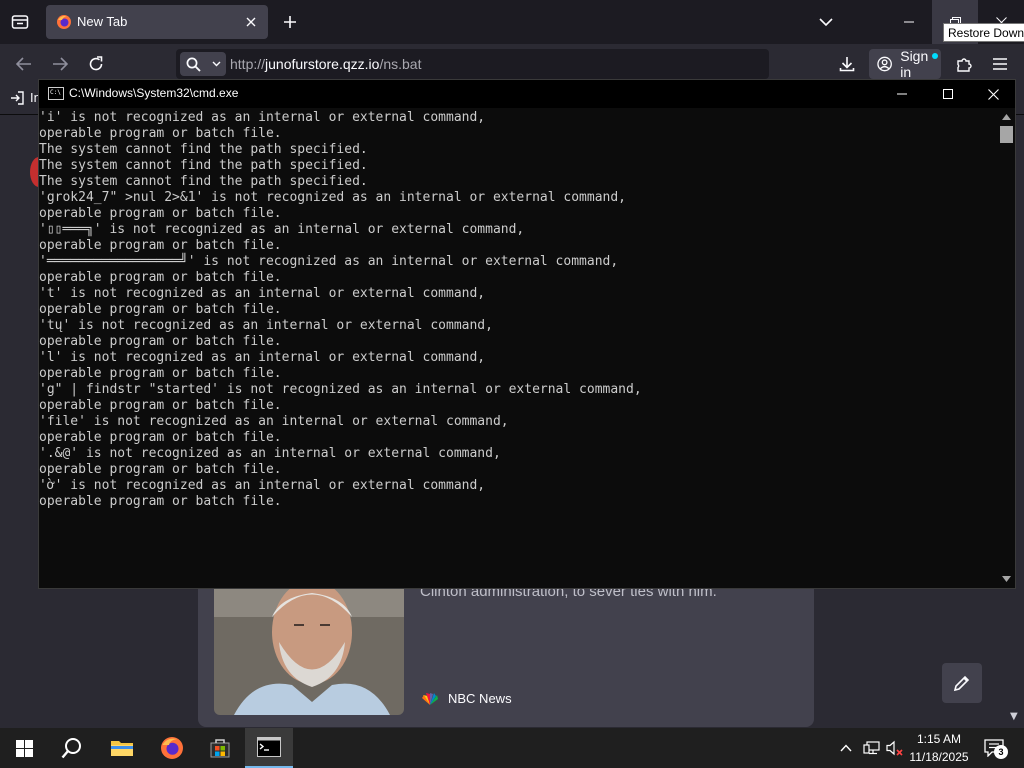  I want to click on extensions-button, so click(964, 64).